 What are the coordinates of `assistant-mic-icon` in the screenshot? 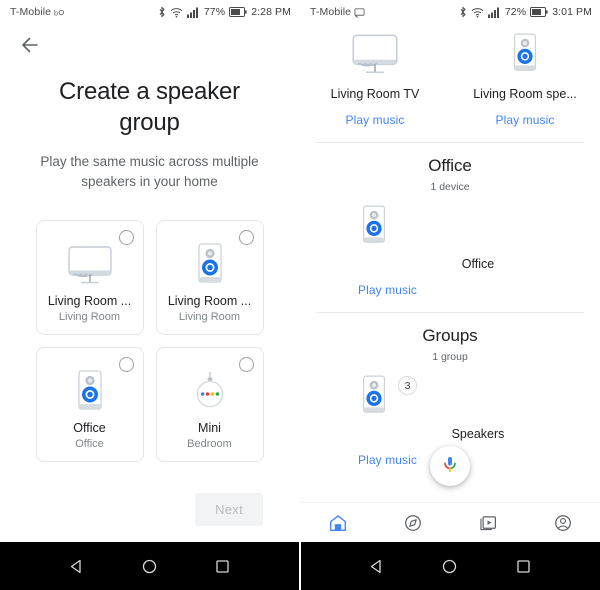 It's located at (450, 466).